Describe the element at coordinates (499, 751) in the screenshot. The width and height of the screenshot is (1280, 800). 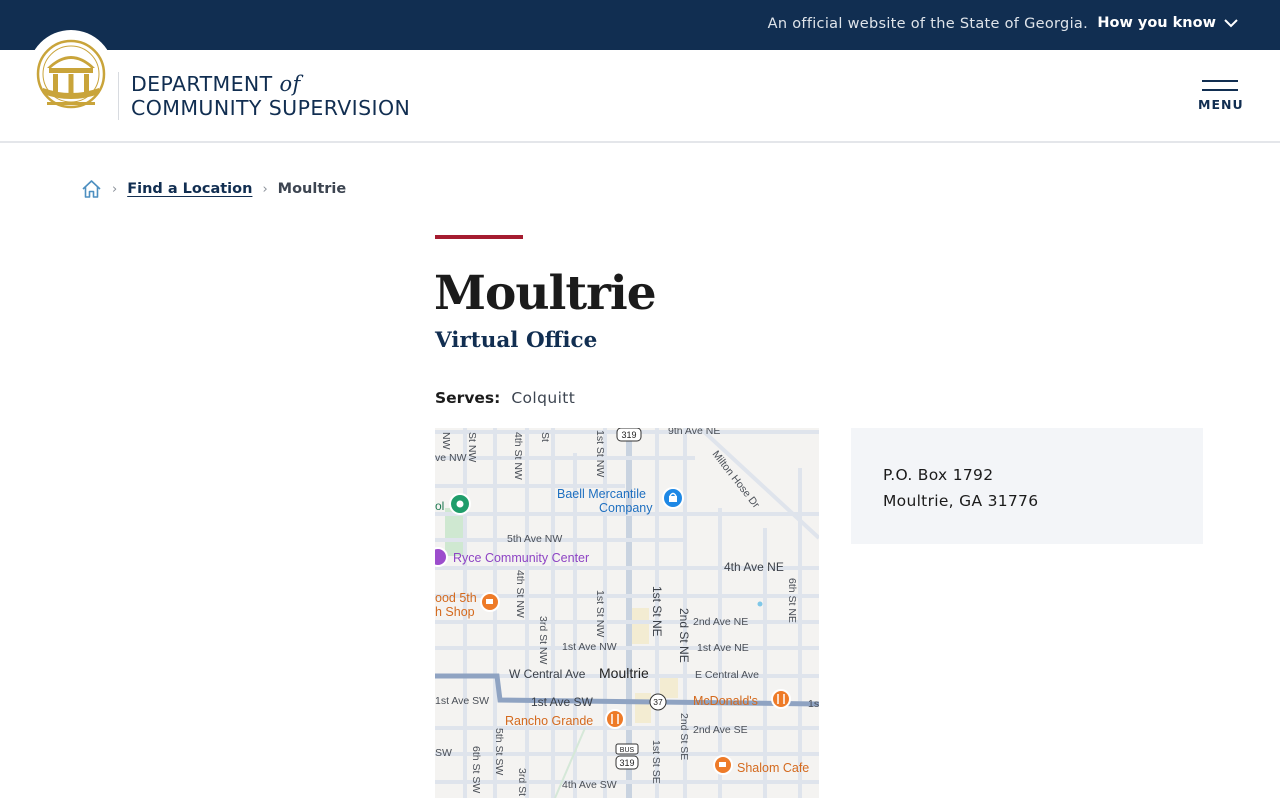
I see `map-street-label: 5th St SW` at that location.